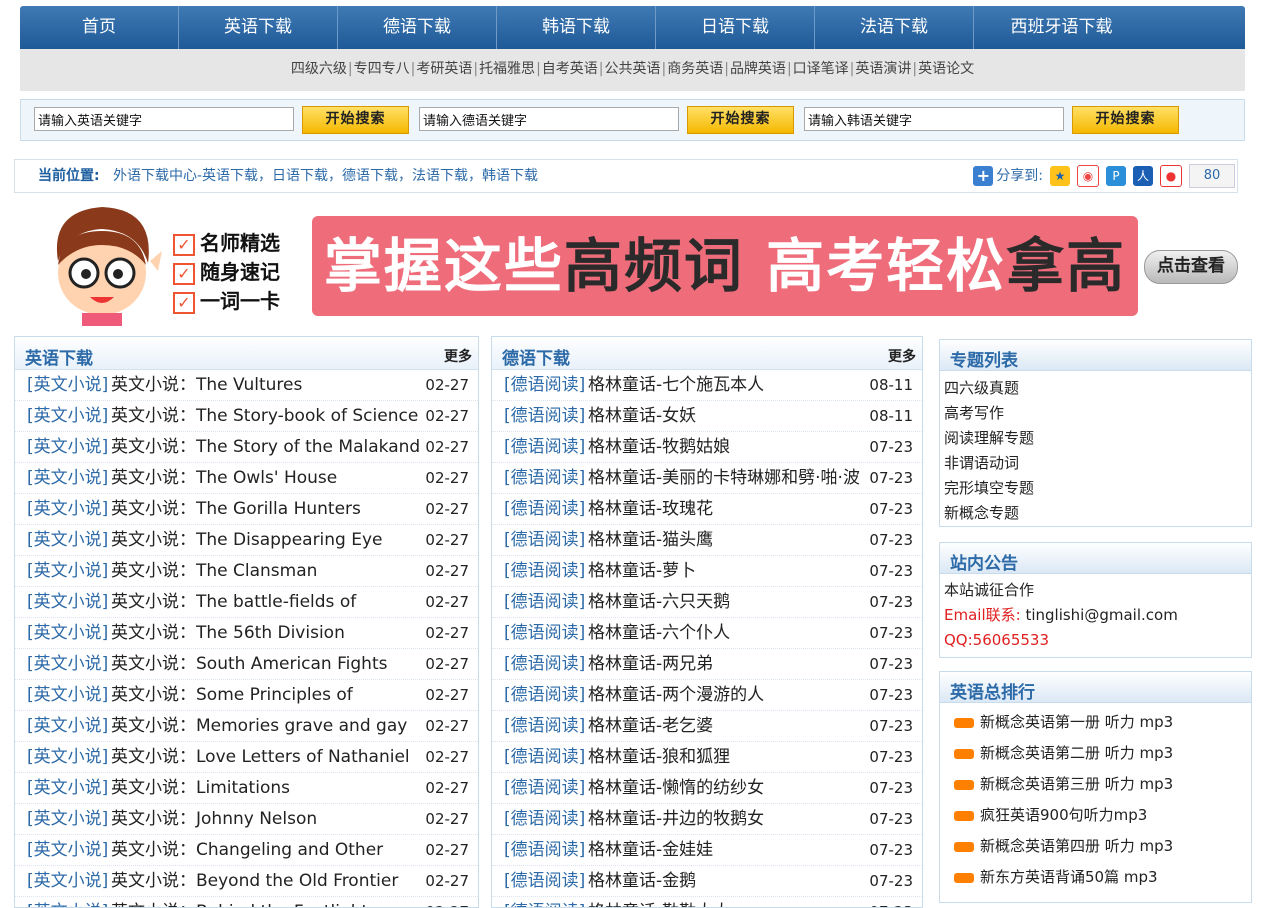  What do you see at coordinates (1095, 722) in the screenshot?
I see `rank-item: 新概念英语第一册 听力 mp3` at bounding box center [1095, 722].